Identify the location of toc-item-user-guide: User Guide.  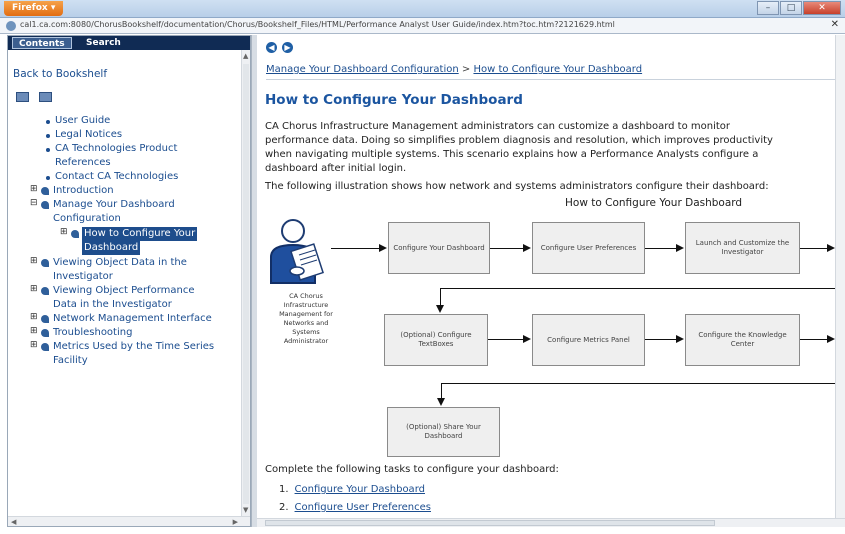
(82, 121).